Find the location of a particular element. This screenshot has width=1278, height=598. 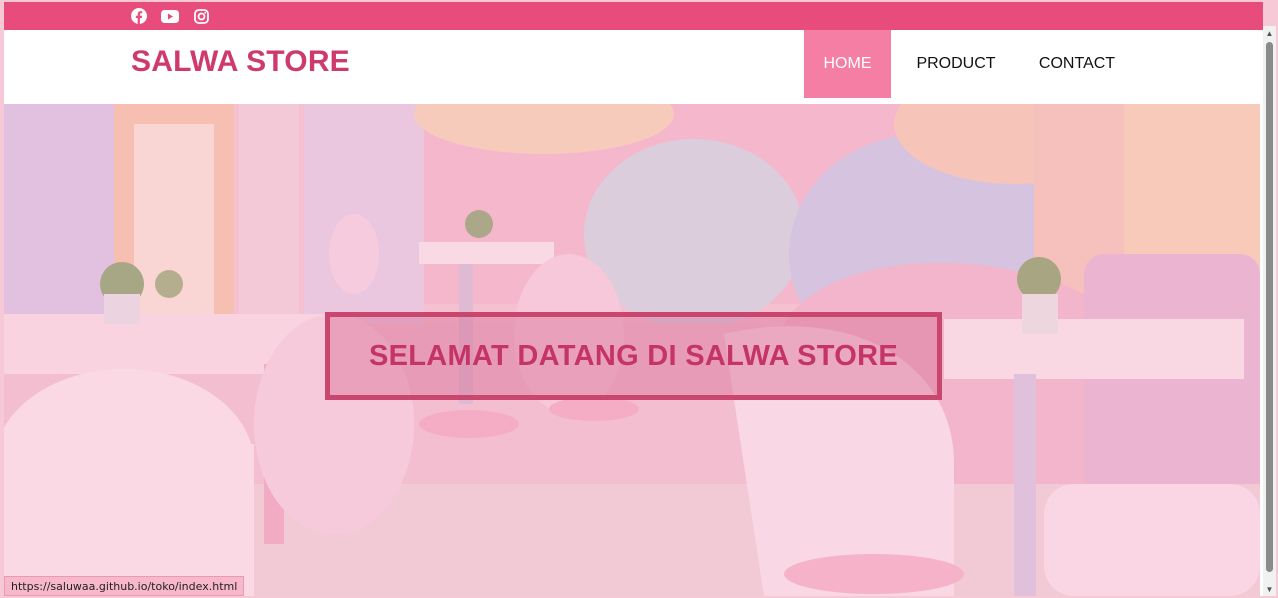

nav-home-link: HOME is located at coordinates (847, 64).